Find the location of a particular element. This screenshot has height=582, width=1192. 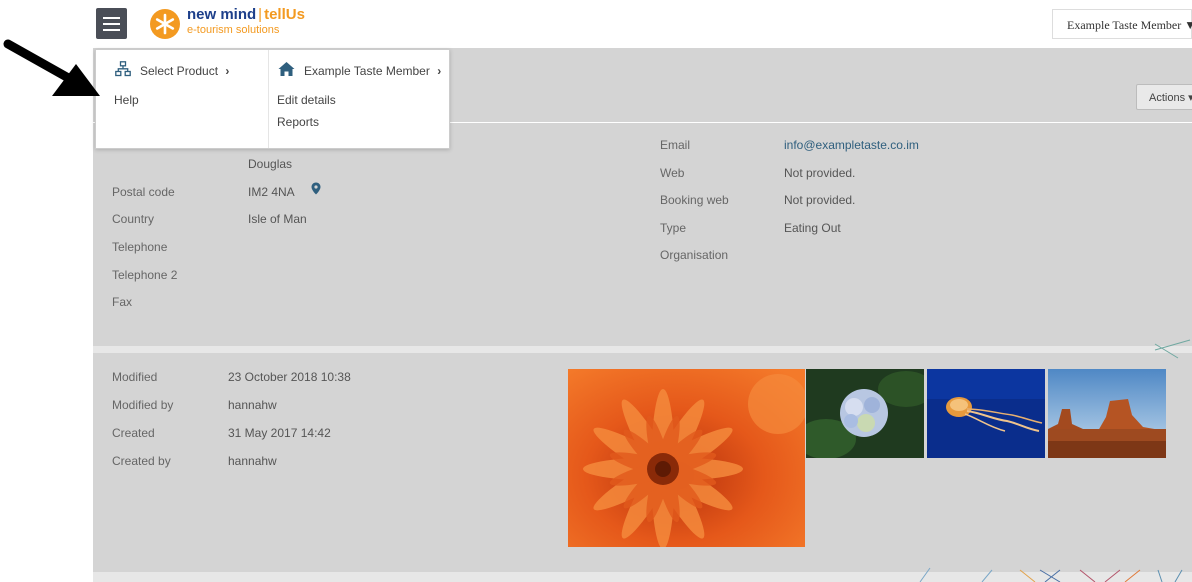

web-label: Web is located at coordinates (672, 173).